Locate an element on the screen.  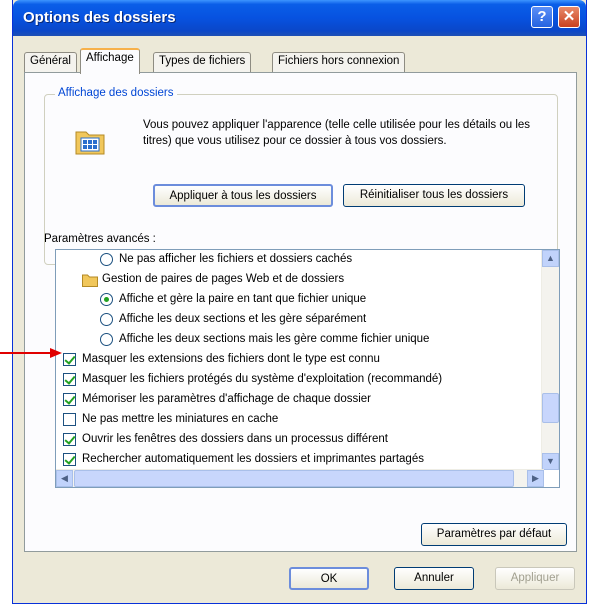
horizontal-scroll-thumb is located at coordinates (294, 478).